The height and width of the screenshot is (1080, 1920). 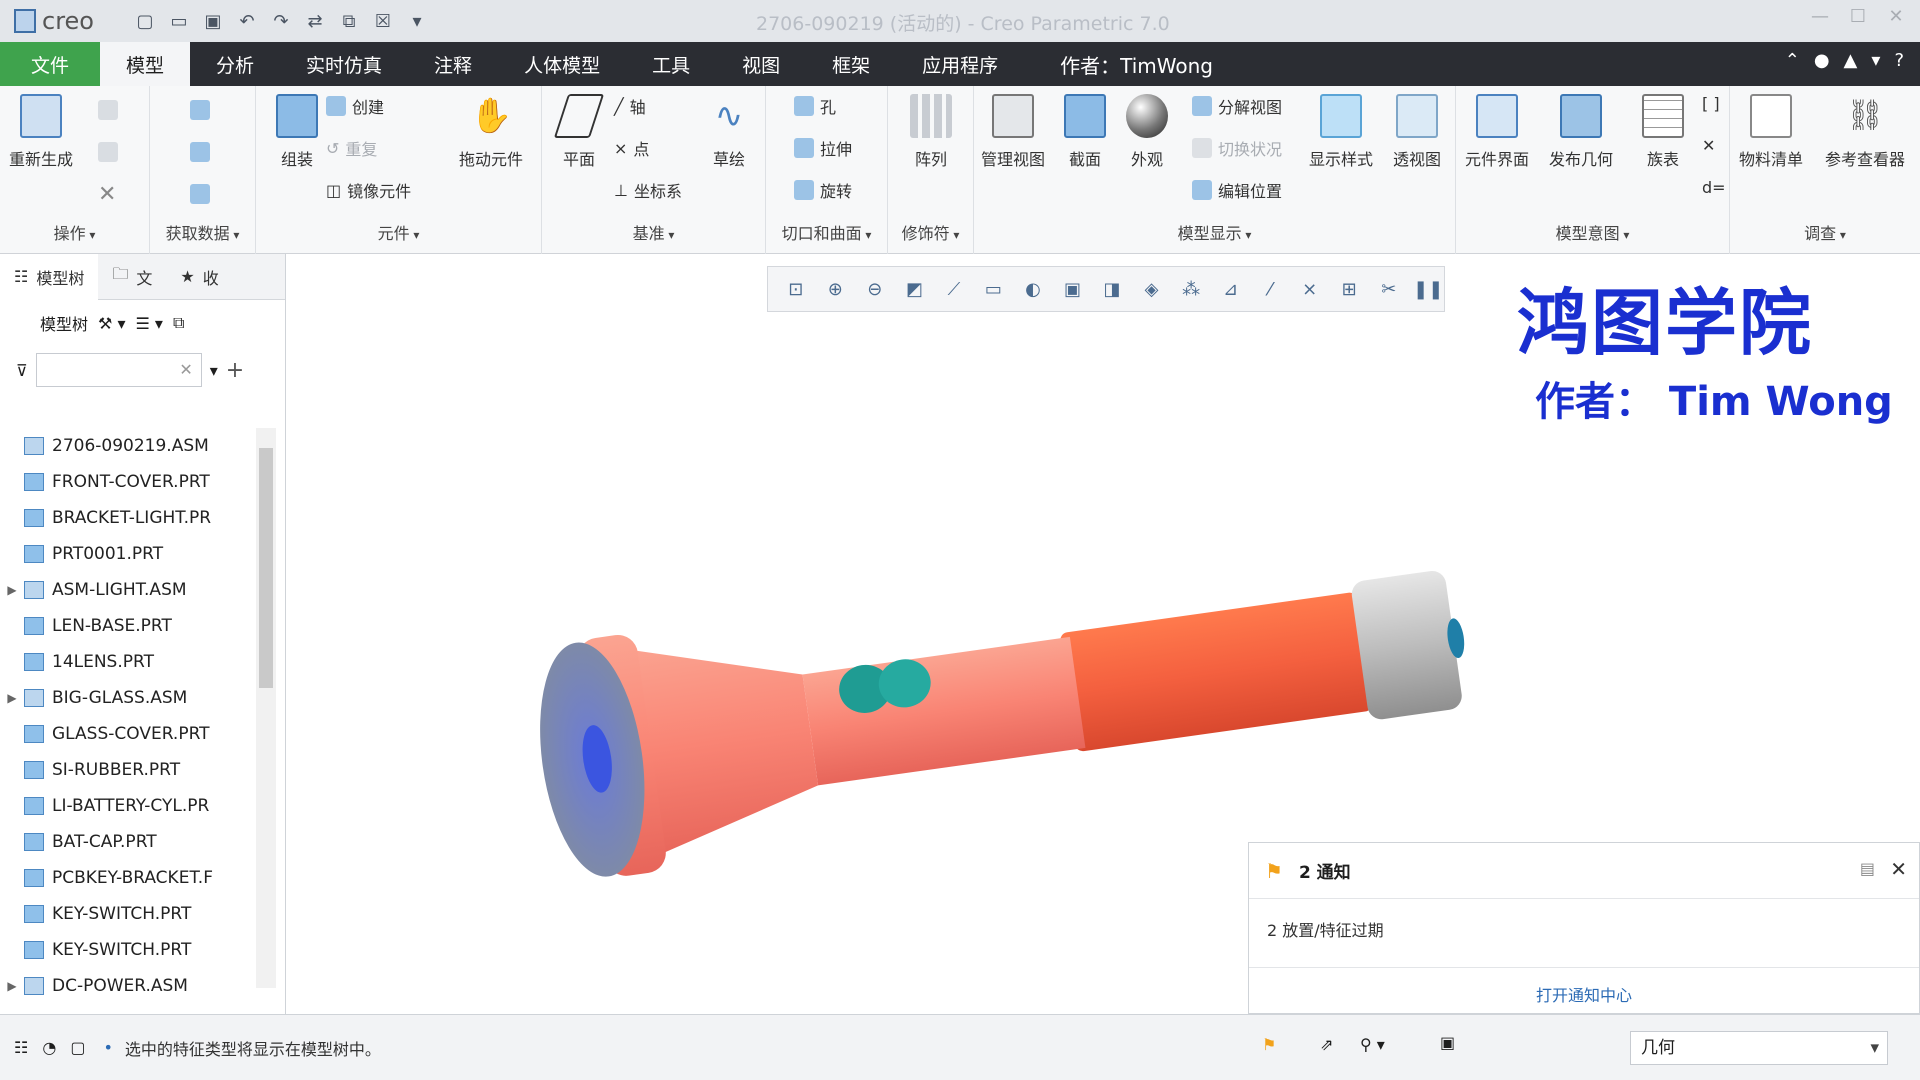 What do you see at coordinates (185, 369) in the screenshot?
I see `clear-search-icon: ✕` at bounding box center [185, 369].